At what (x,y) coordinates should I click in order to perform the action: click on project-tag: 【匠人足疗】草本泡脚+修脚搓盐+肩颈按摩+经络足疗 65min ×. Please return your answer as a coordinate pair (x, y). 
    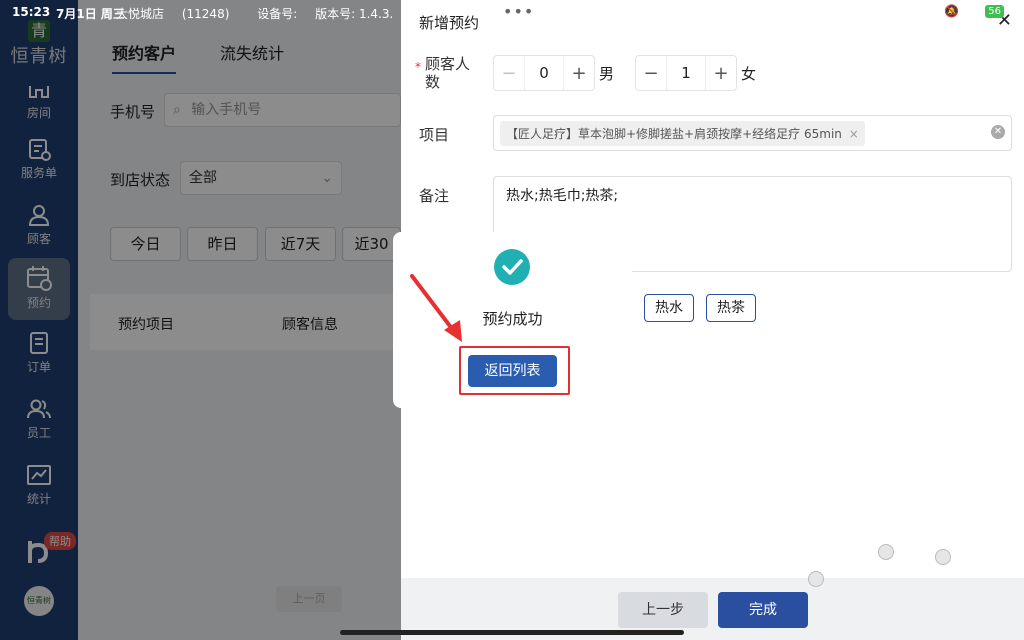
    Looking at the image, I should click on (682, 133).